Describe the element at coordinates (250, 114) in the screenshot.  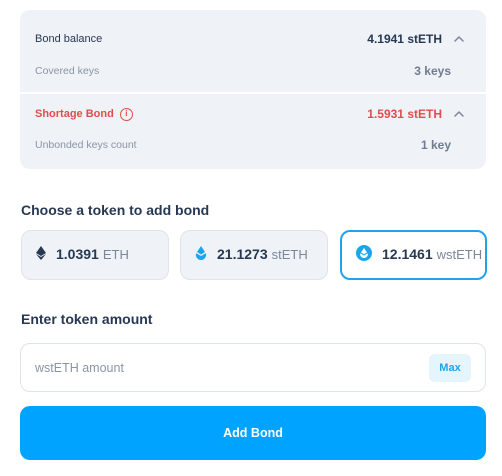
I see `shortage-bond-row: Shortage Bond i 1.5931 stETH` at that location.